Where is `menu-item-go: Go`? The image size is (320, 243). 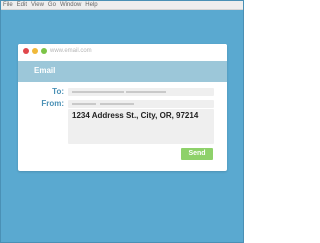 menu-item-go: Go is located at coordinates (52, 5).